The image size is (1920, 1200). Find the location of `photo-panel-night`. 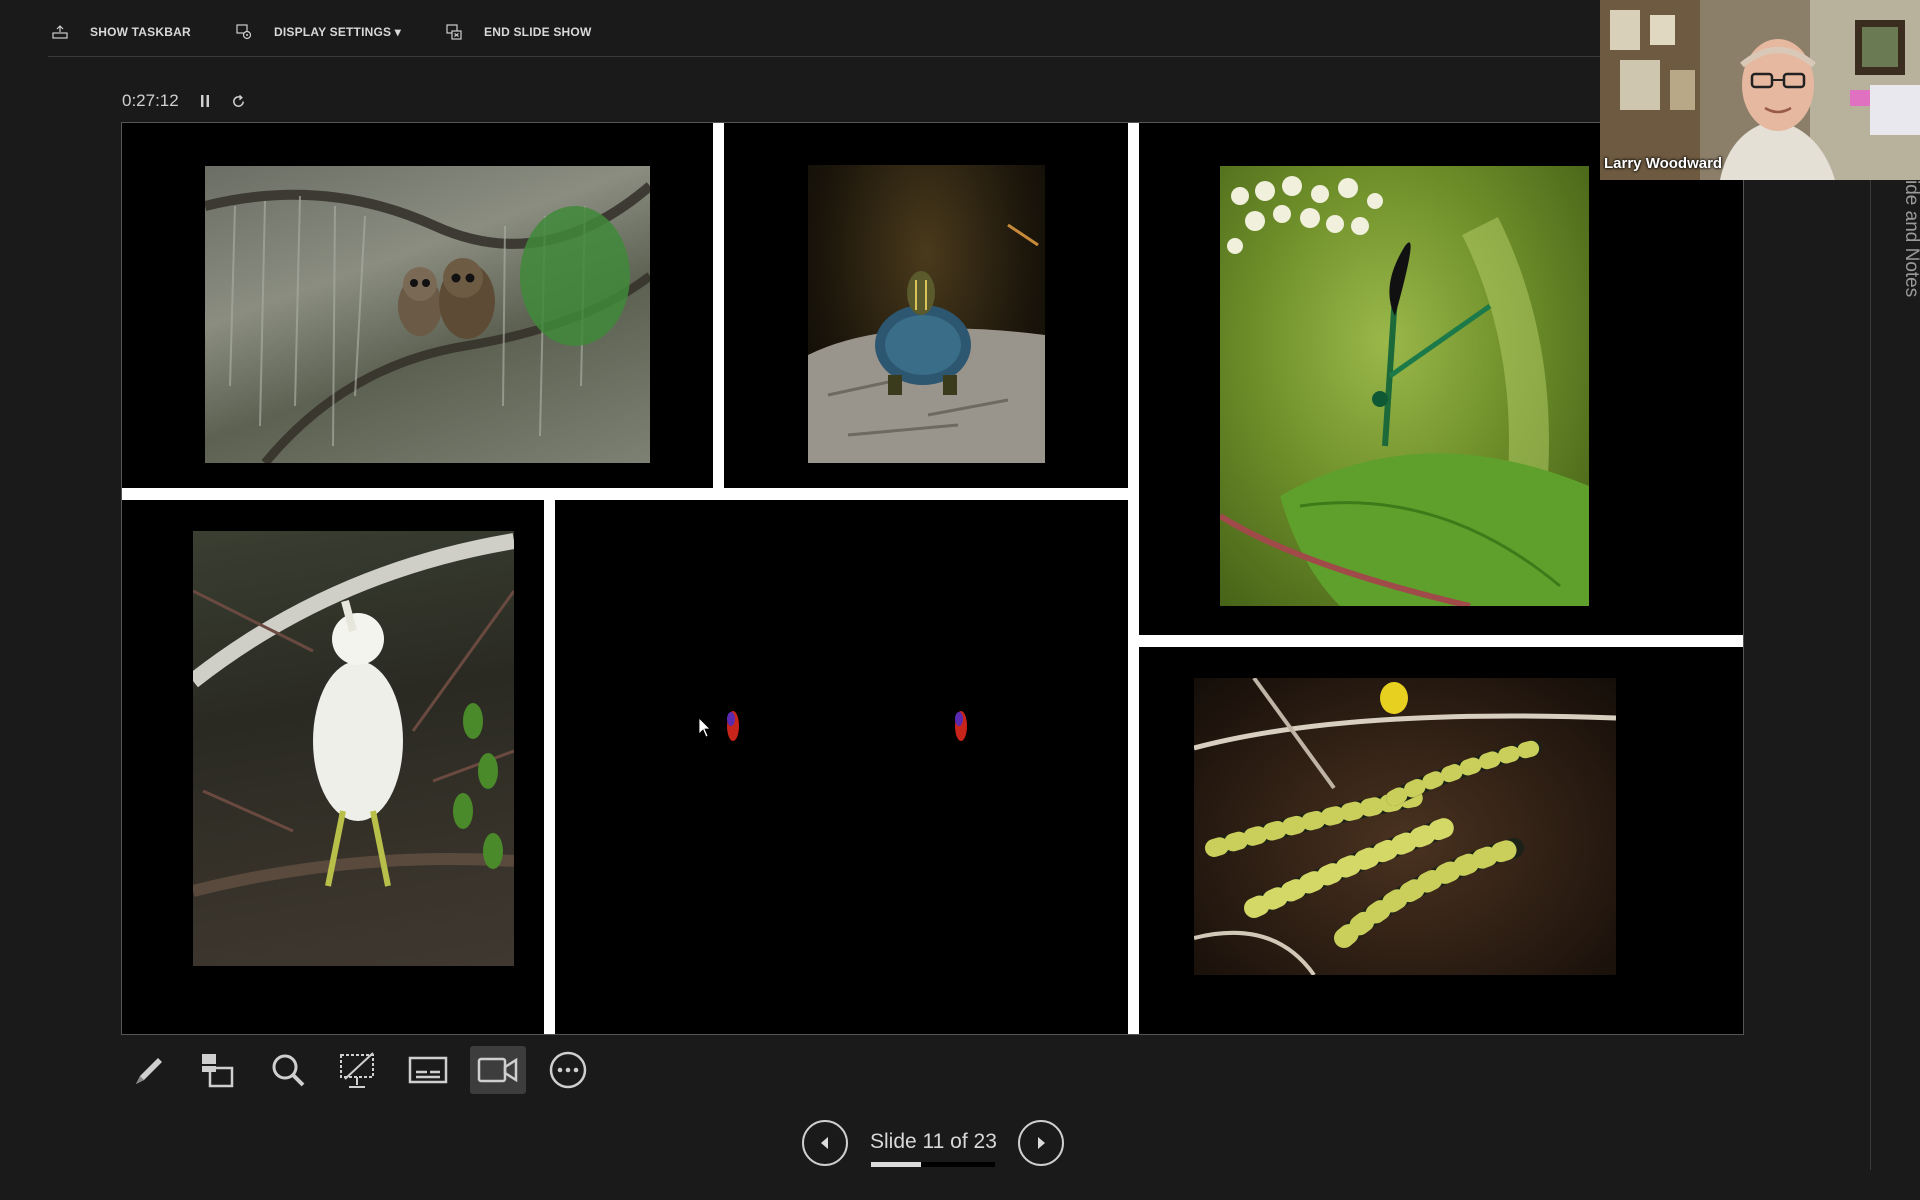

photo-panel-night is located at coordinates (841, 767).